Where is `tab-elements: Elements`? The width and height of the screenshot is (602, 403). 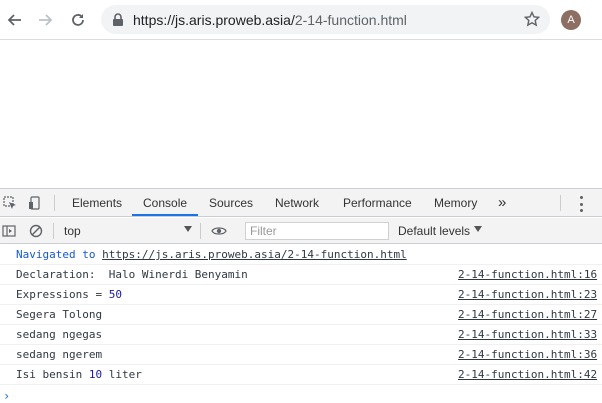 tab-elements: Elements is located at coordinates (97, 203).